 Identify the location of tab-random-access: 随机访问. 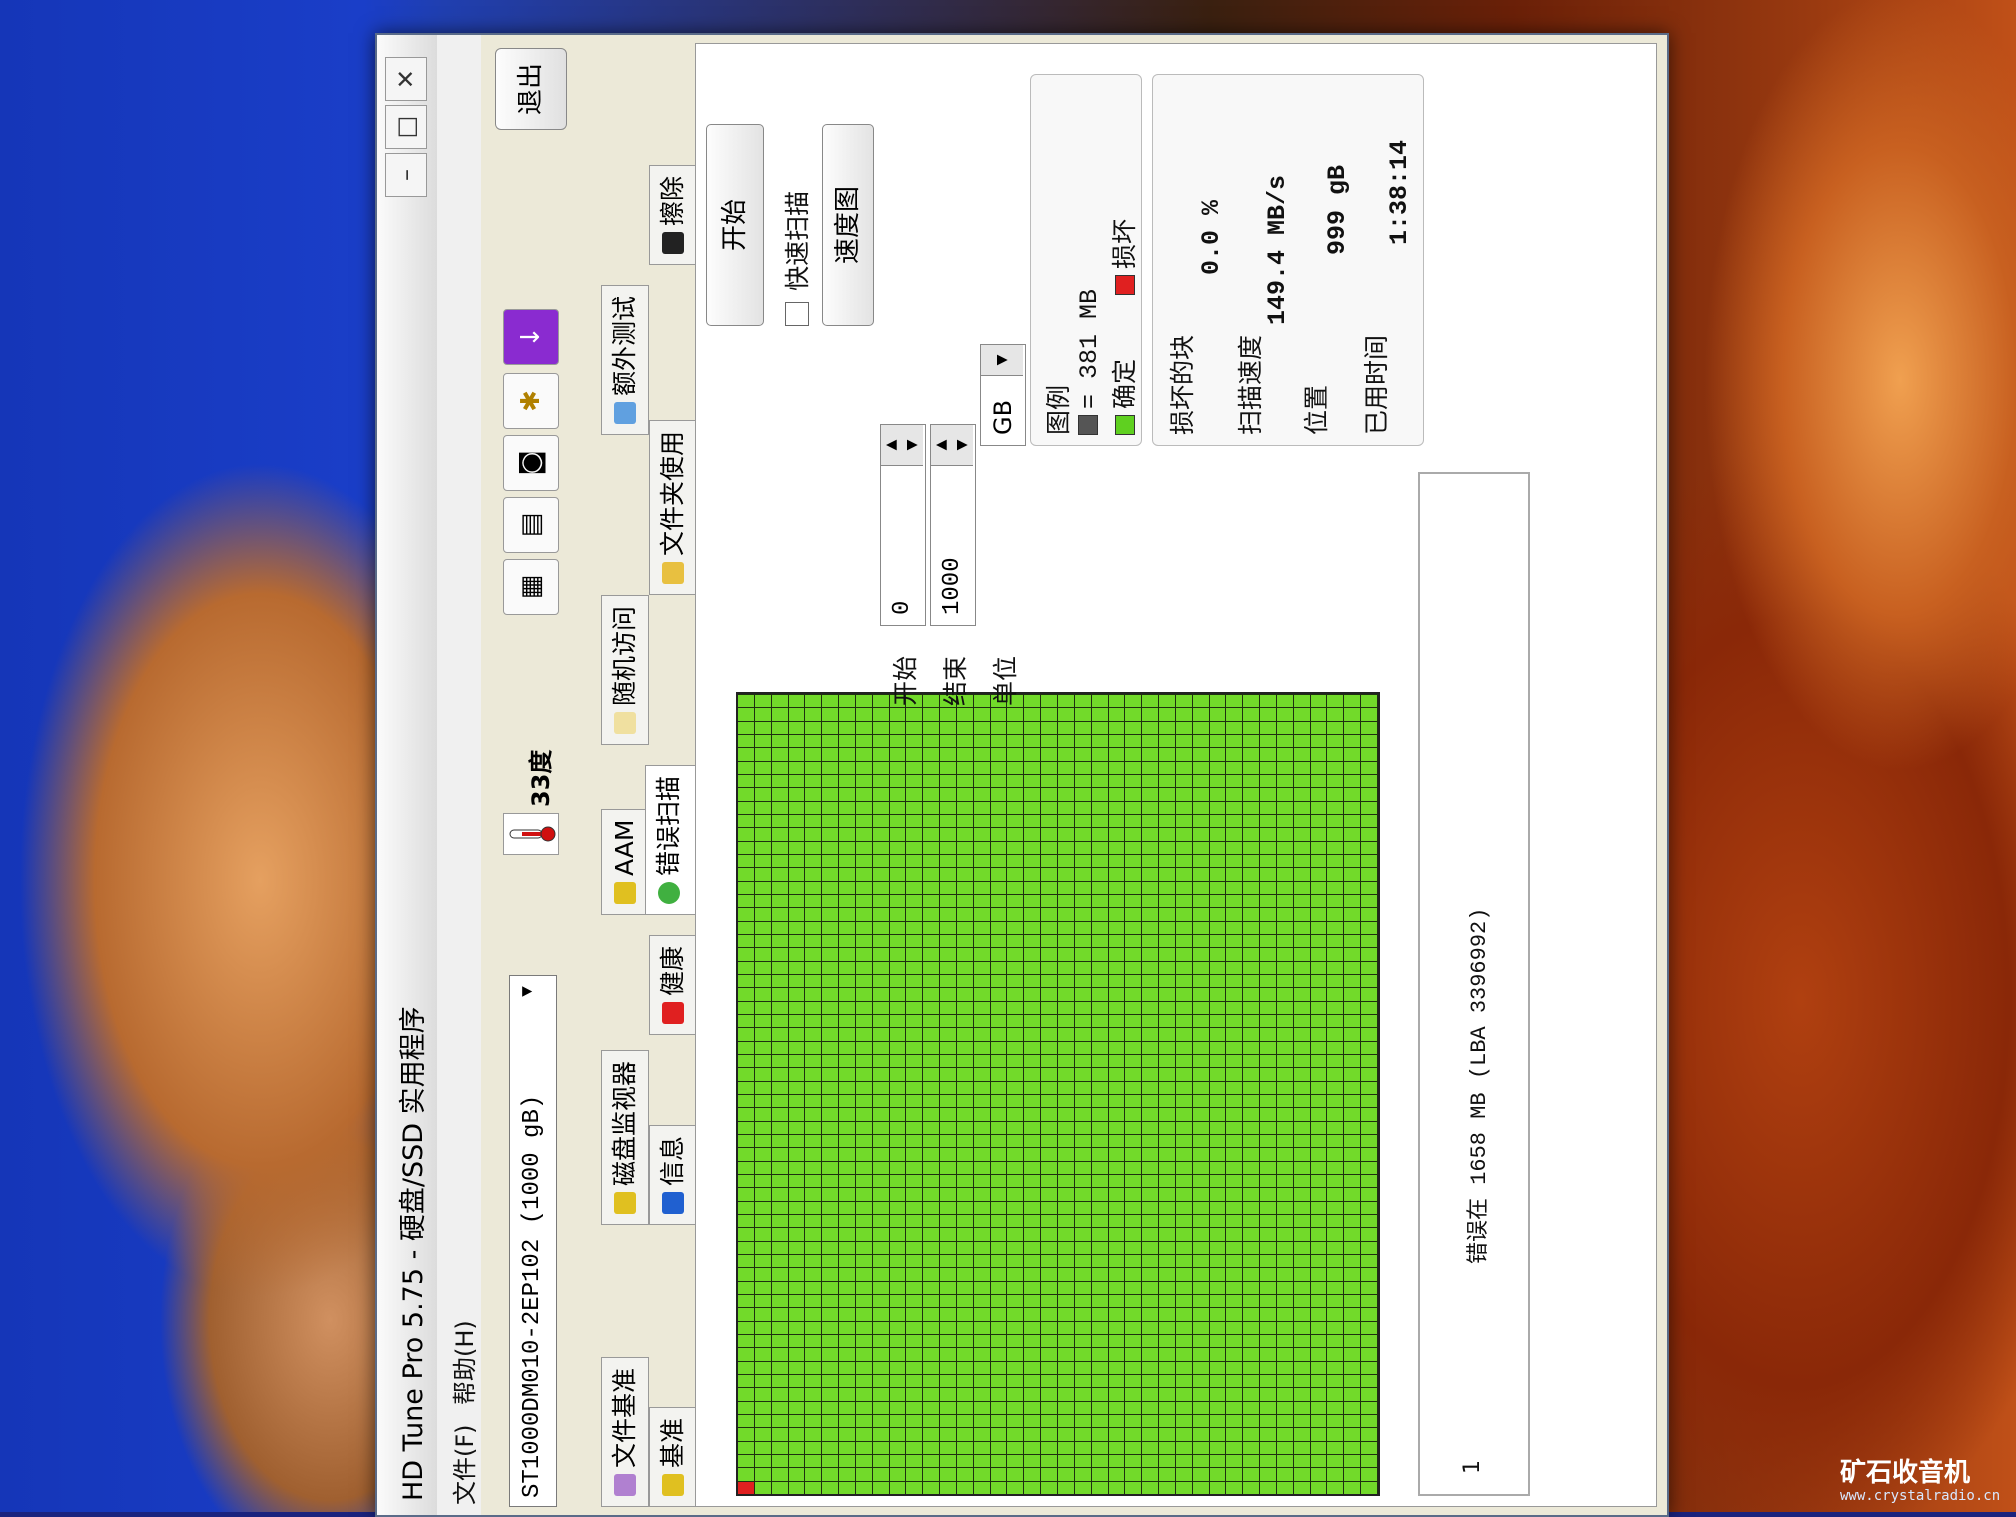
(625, 669).